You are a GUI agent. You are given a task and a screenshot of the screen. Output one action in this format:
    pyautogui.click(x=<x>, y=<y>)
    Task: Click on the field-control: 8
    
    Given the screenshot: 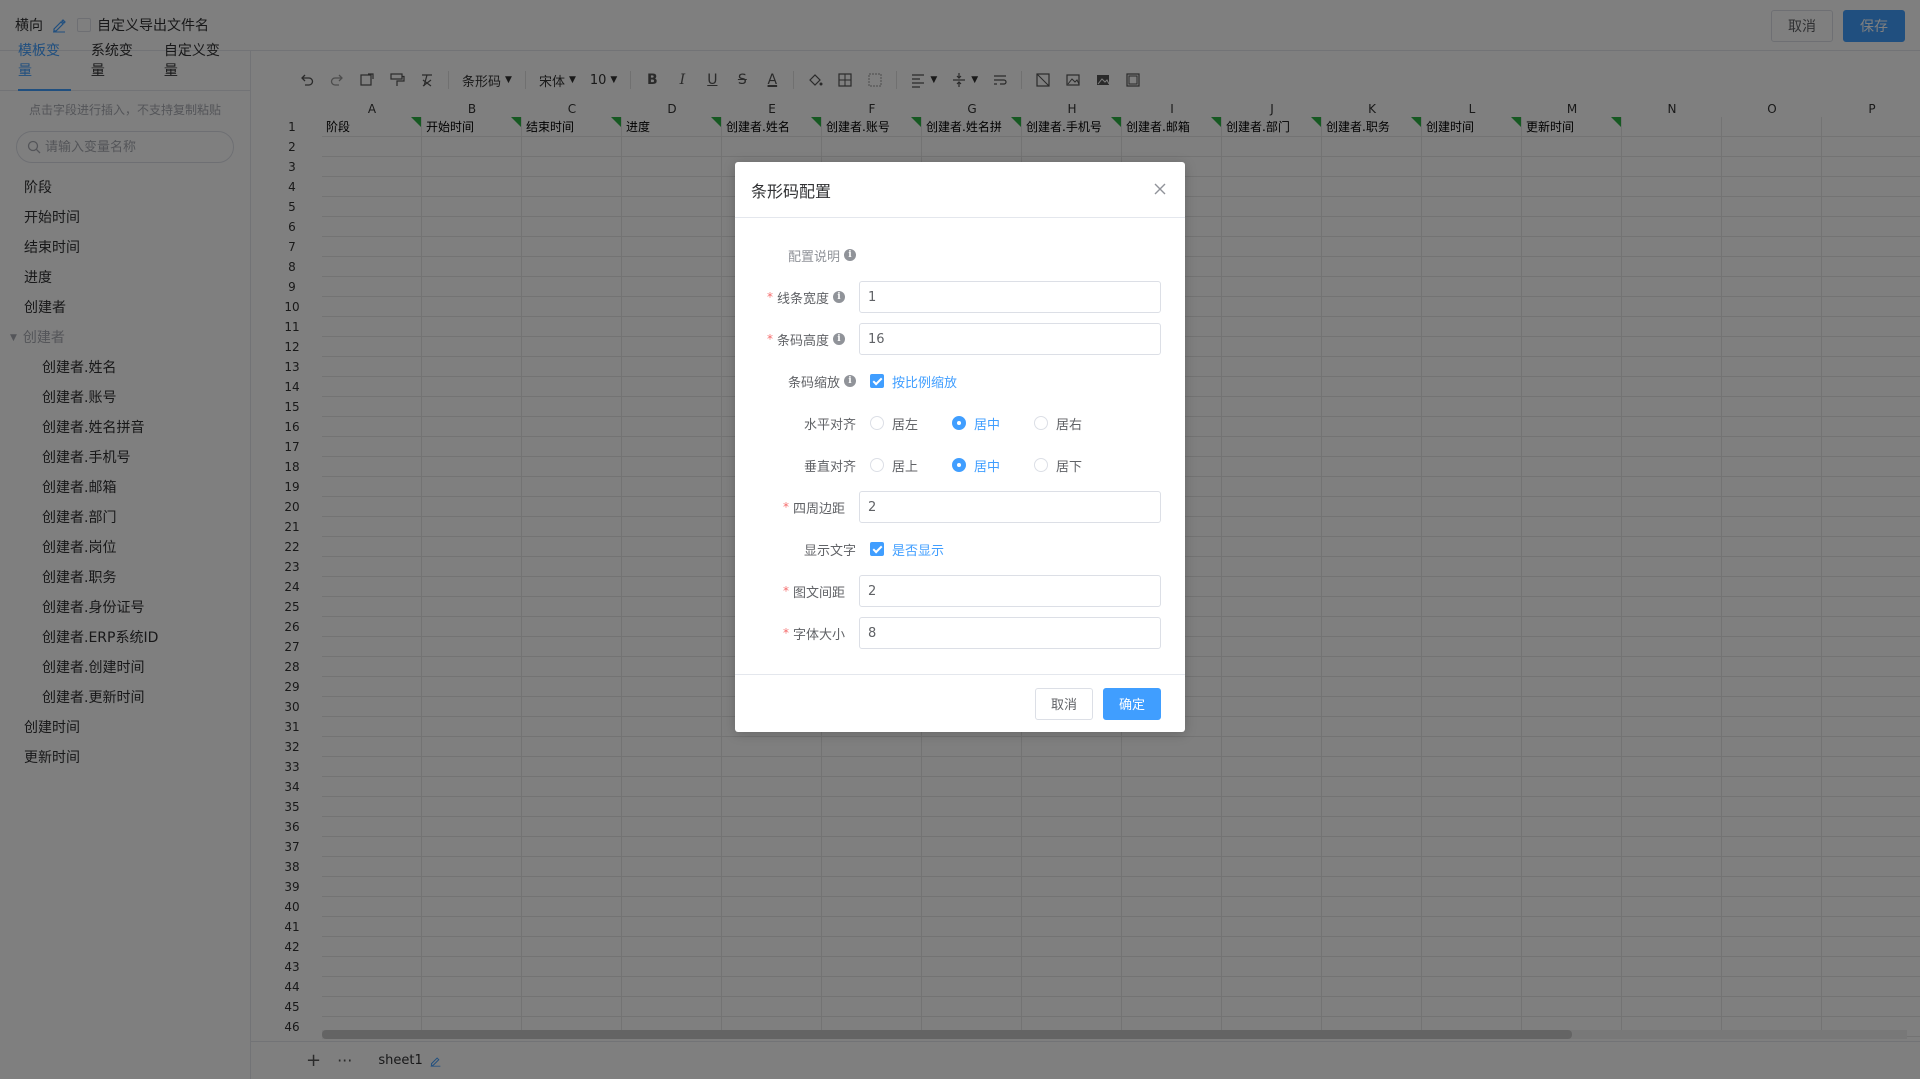 What is the action you would take?
    pyautogui.click(x=1010, y=633)
    